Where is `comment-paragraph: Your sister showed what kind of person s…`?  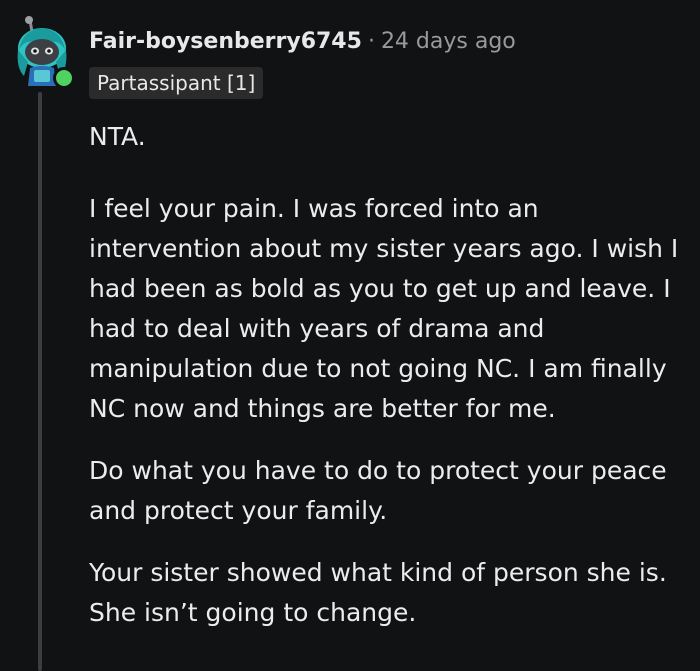
comment-paragraph: Your sister showed what kind of person s… is located at coordinates (378, 592).